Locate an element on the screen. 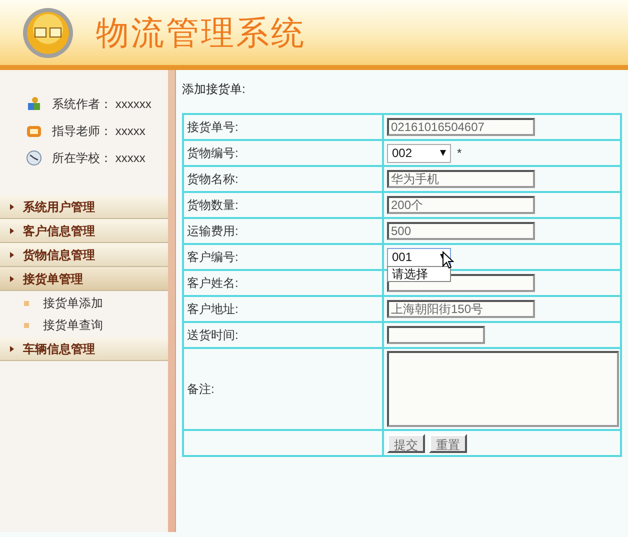  required-mark: * is located at coordinates (459, 153).